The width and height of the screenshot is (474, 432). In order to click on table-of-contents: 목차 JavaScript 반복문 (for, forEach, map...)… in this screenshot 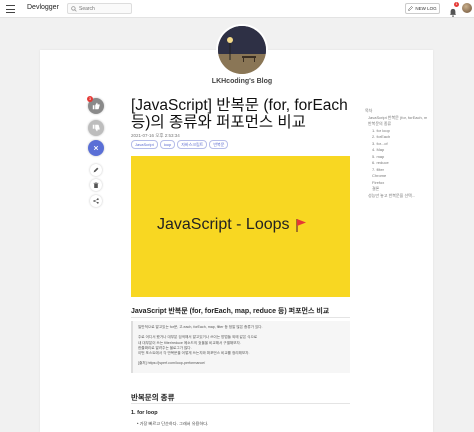, I will do `click(396, 153)`.